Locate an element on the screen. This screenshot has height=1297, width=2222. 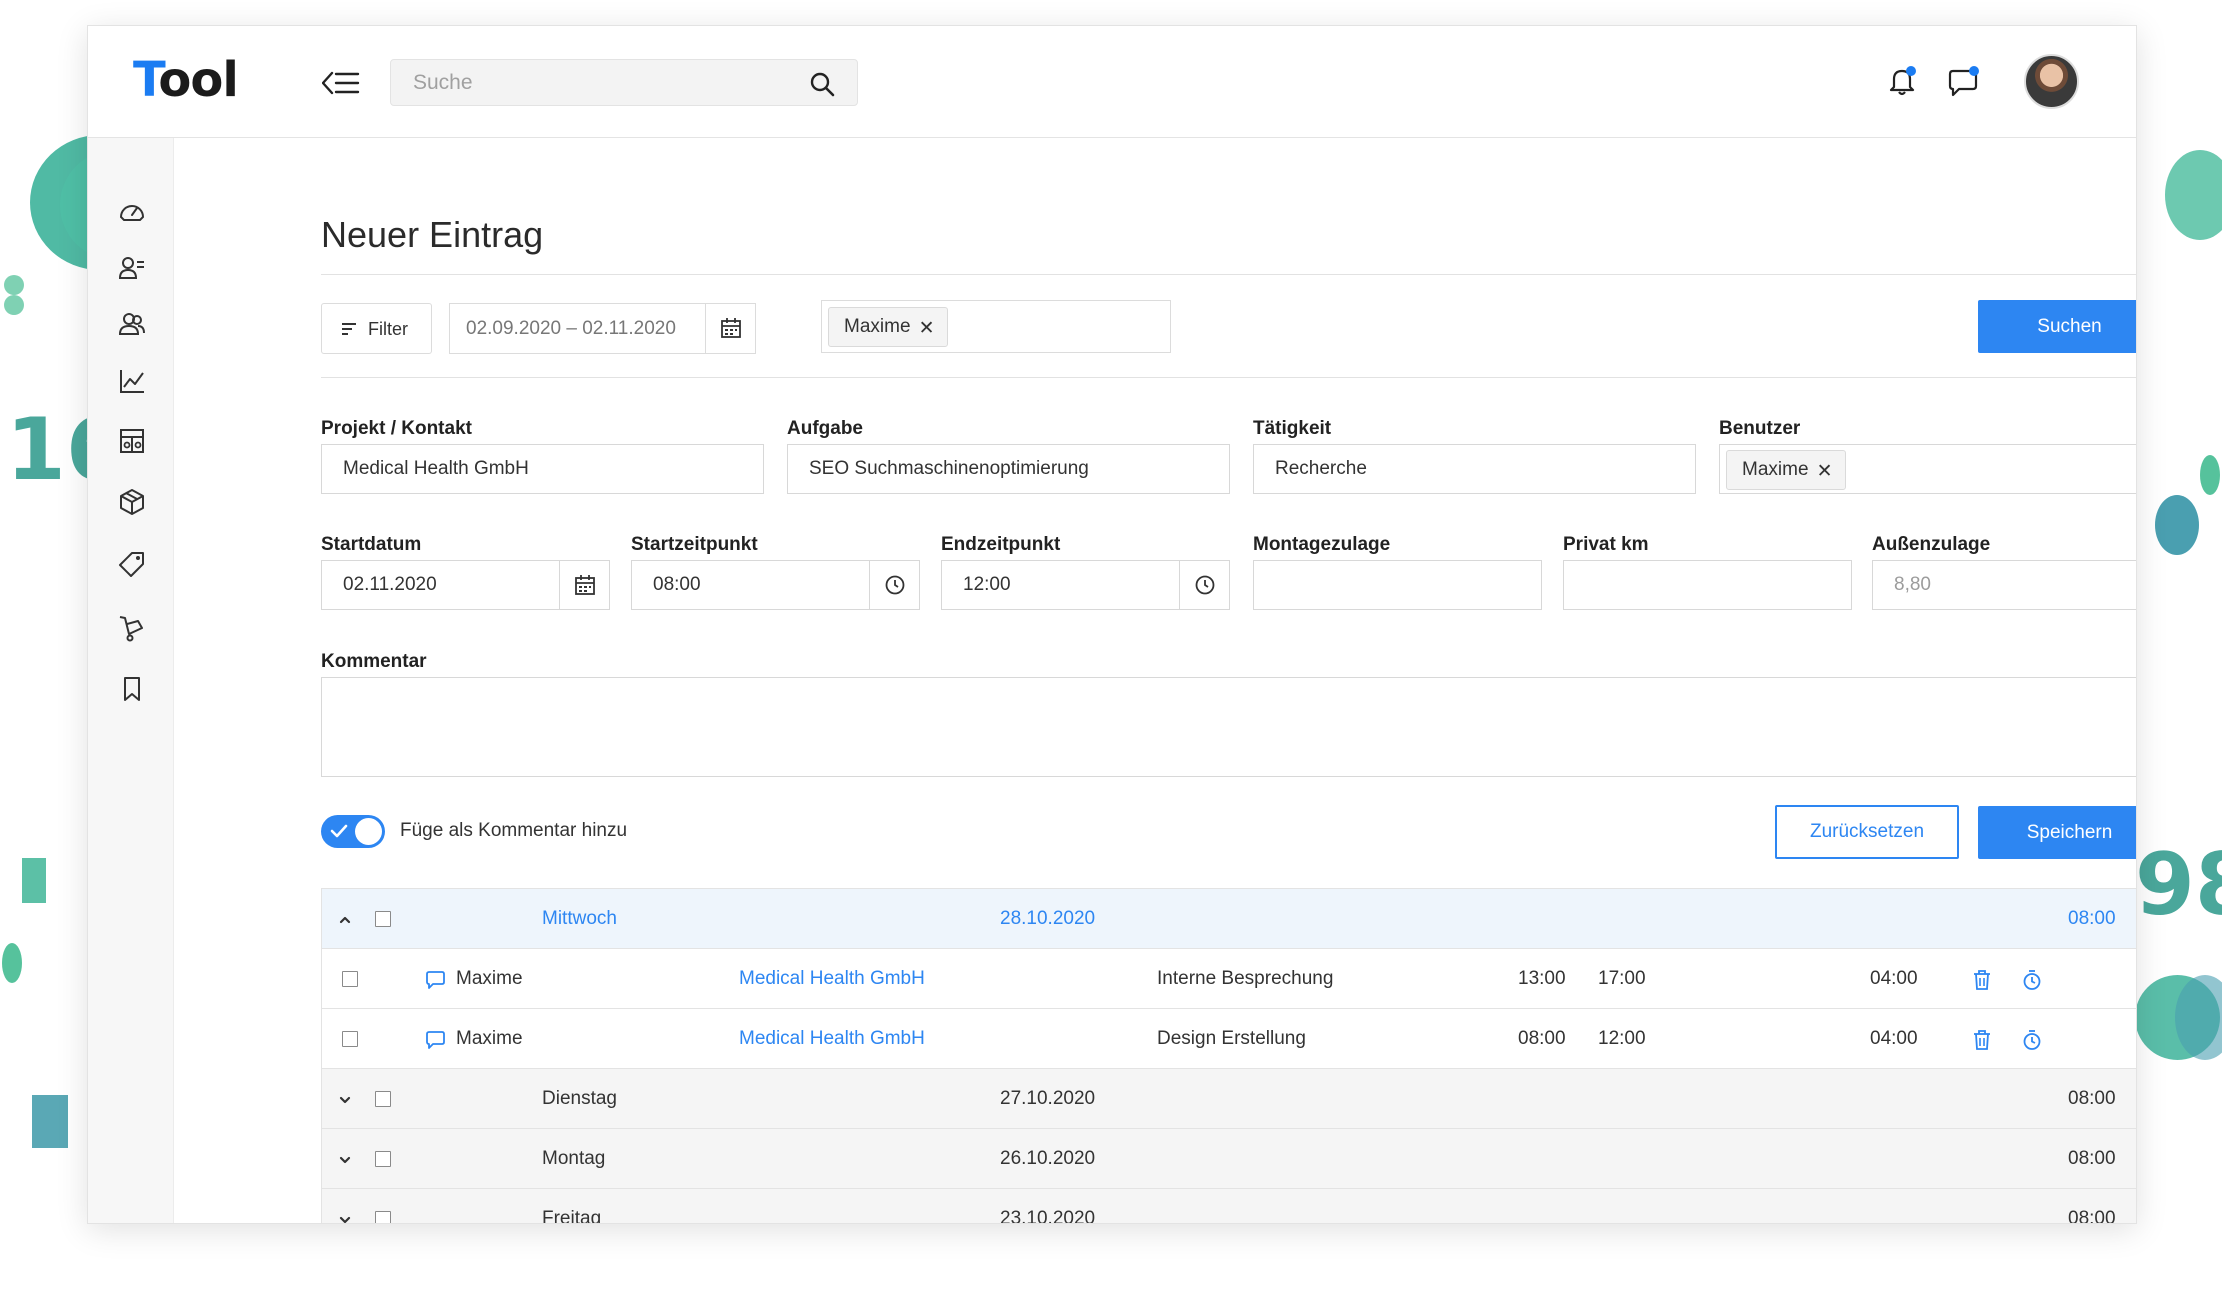
message-dot is located at coordinates (1974, 71).